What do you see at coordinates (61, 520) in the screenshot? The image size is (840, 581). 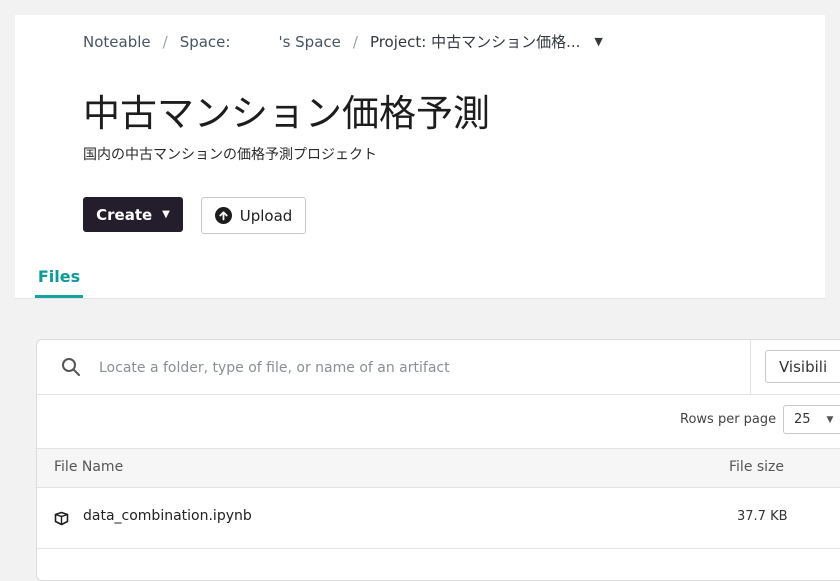 I see `notebook-icon` at bounding box center [61, 520].